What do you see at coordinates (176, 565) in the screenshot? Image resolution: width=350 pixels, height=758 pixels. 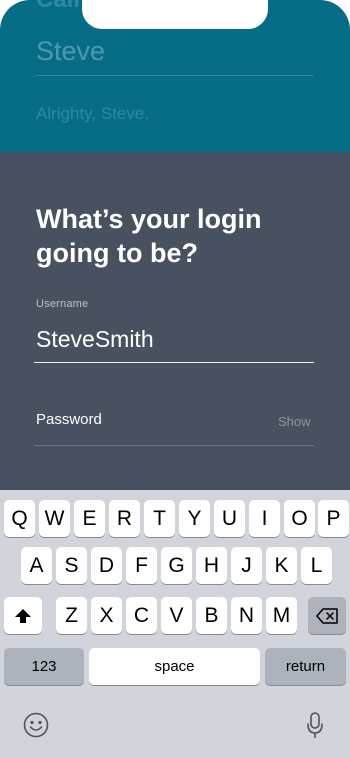 I see `key-g: G` at bounding box center [176, 565].